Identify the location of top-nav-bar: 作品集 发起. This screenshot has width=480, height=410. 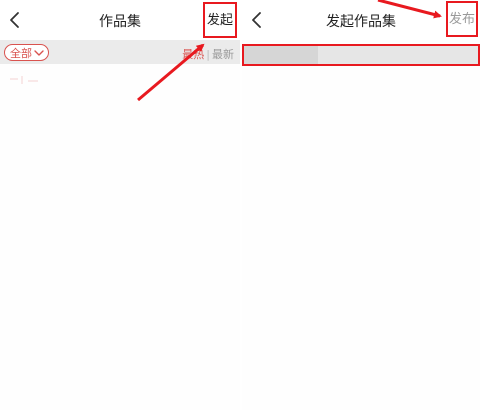
(120, 20).